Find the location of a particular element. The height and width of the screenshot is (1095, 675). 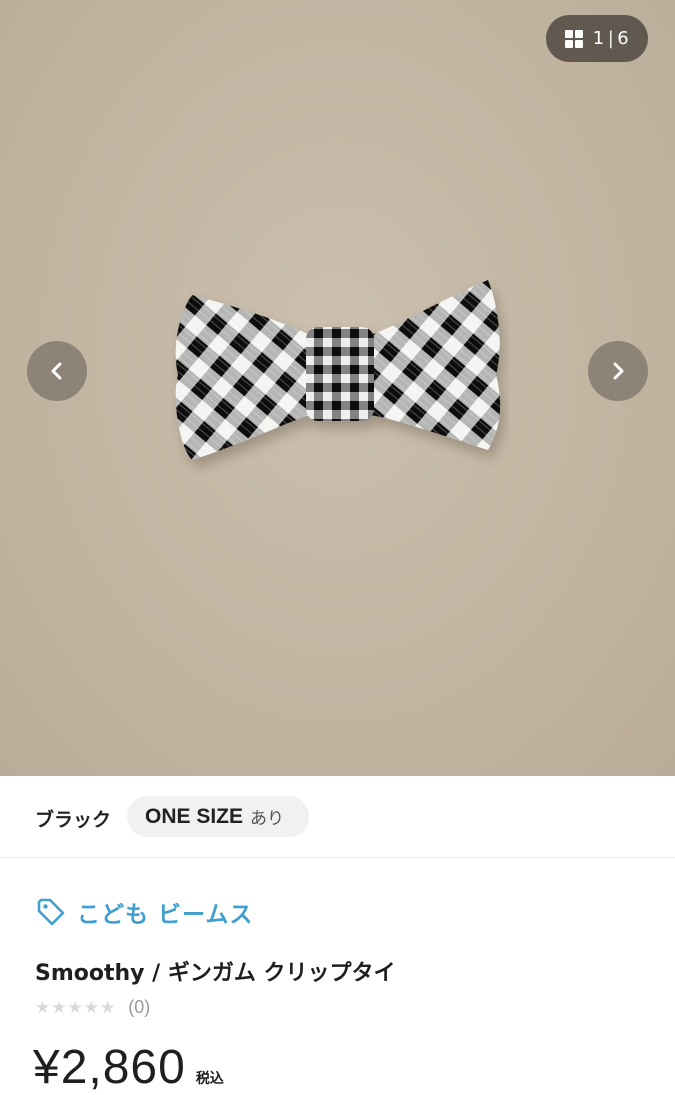

image-counter: 1 | 6 is located at coordinates (611, 38).